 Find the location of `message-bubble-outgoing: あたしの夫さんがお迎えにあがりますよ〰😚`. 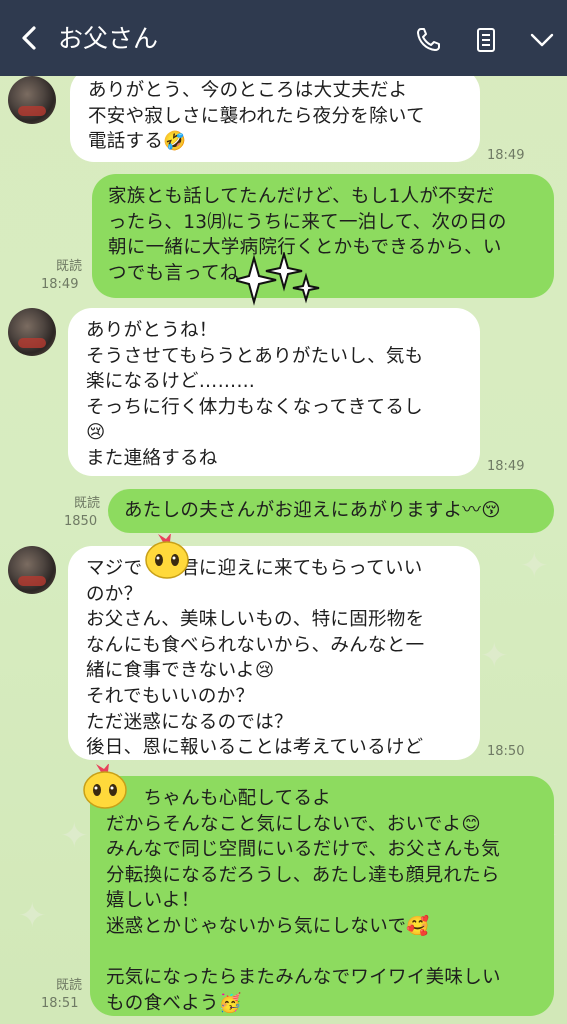

message-bubble-outgoing: あたしの夫さんがお迎えにあがりますよ〰😚 is located at coordinates (331, 511).